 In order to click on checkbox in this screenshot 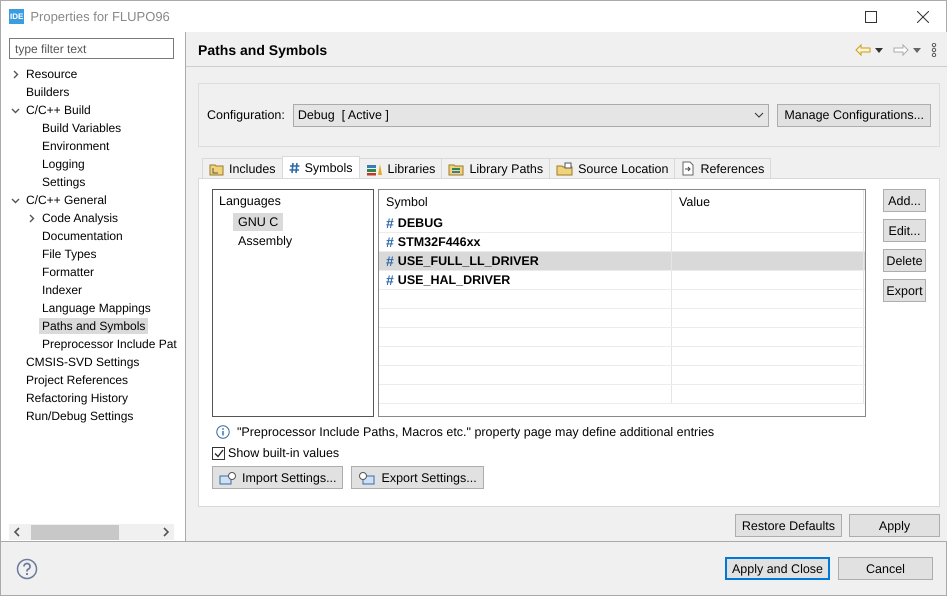, I will do `click(218, 453)`.